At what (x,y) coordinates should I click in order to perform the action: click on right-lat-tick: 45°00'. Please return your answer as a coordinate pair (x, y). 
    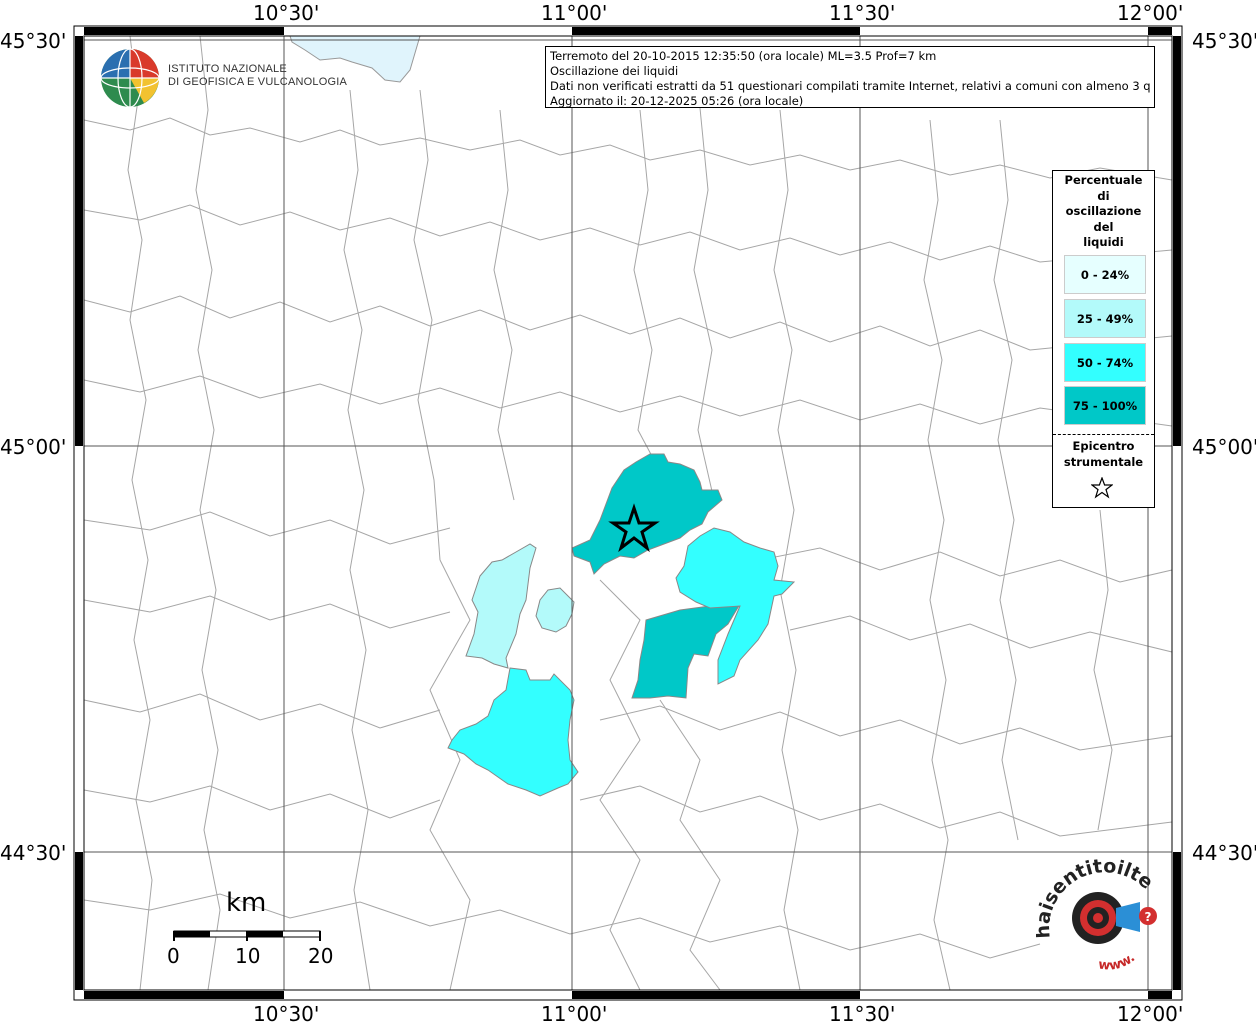
    Looking at the image, I should click on (1224, 447).